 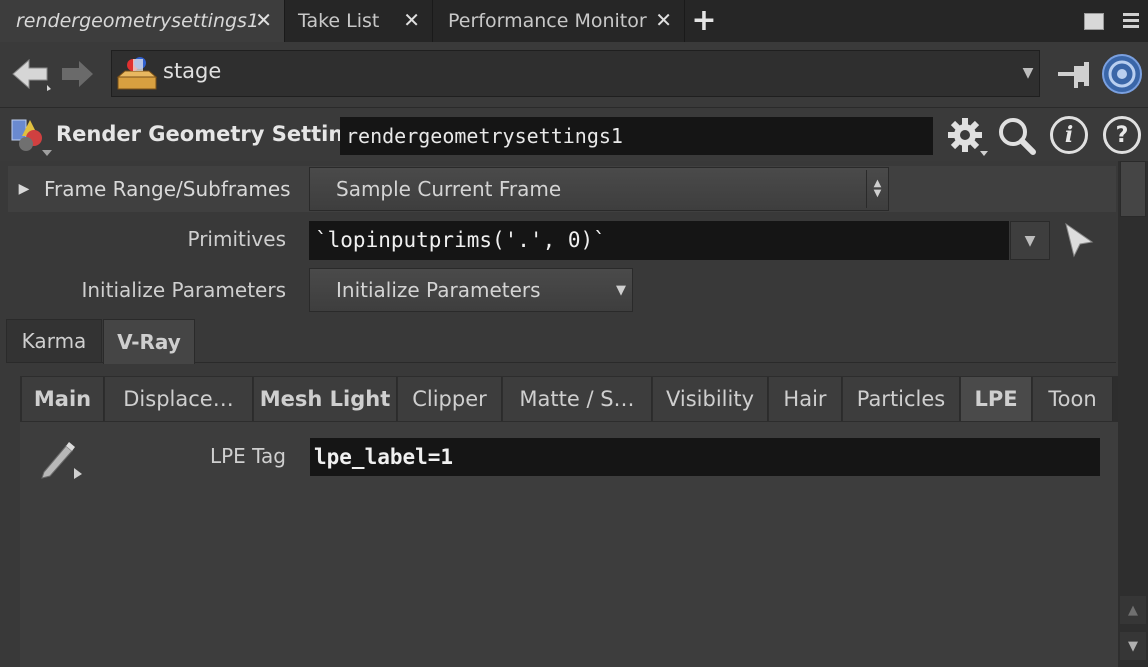 I want to click on tab-hair: Hair, so click(x=805, y=399).